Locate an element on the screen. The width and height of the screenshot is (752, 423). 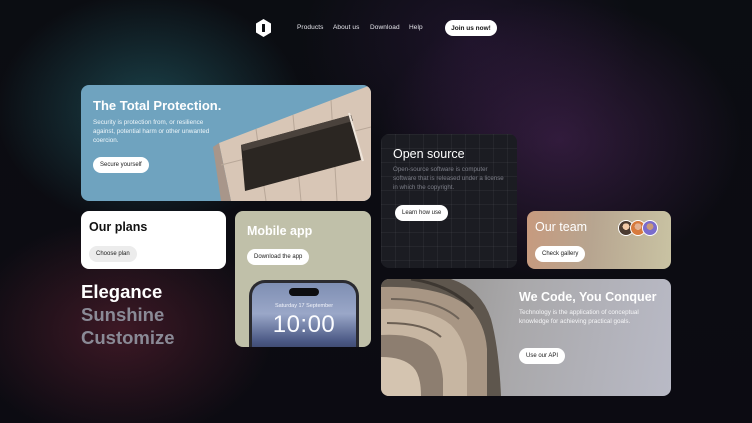
check-gallery-button: Check gallery is located at coordinates (560, 254).